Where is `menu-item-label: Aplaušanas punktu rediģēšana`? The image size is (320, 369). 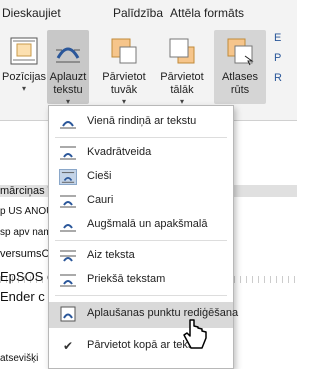
menu-item-label: Aplaušanas punktu rediģēšana is located at coordinates (163, 313).